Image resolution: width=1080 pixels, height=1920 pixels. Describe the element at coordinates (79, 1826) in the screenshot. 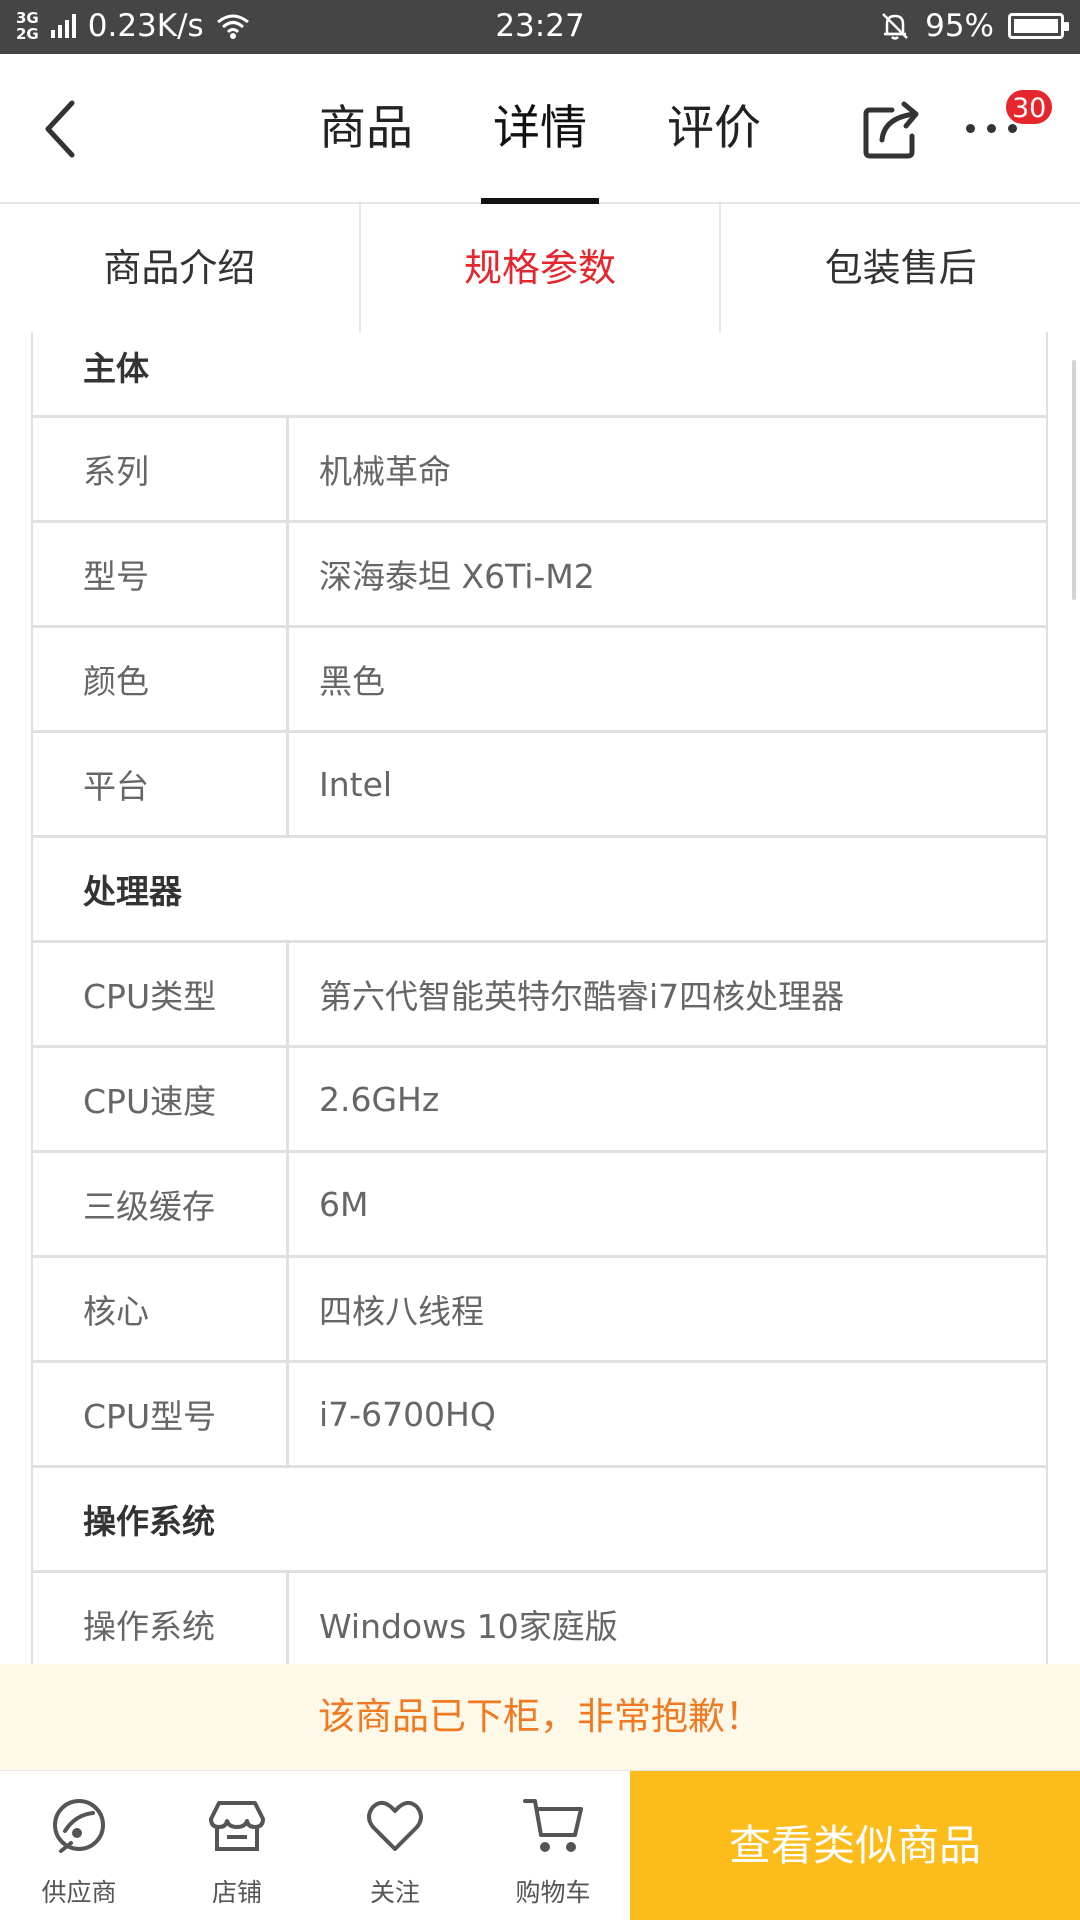

I see `supplier-icon` at that location.